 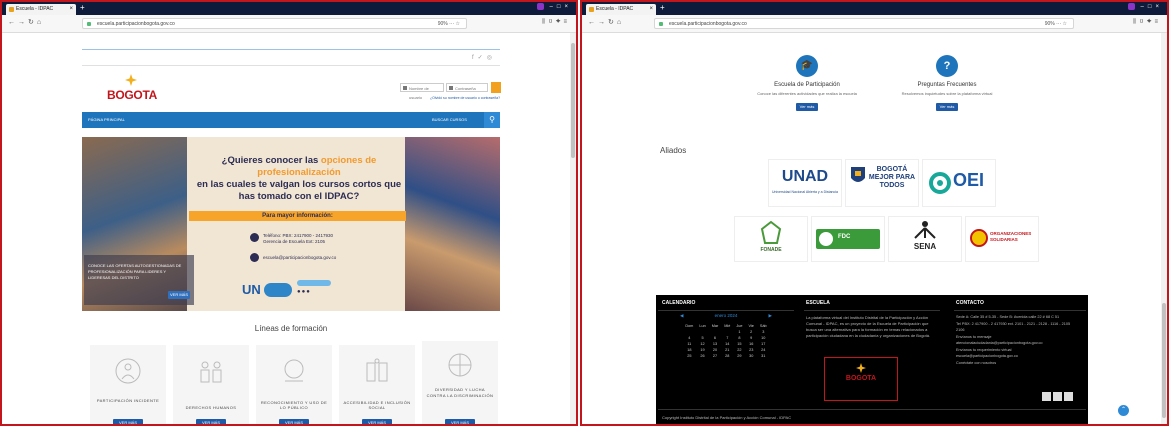 What do you see at coordinates (496, 87) in the screenshot?
I see `login-button` at bounding box center [496, 87].